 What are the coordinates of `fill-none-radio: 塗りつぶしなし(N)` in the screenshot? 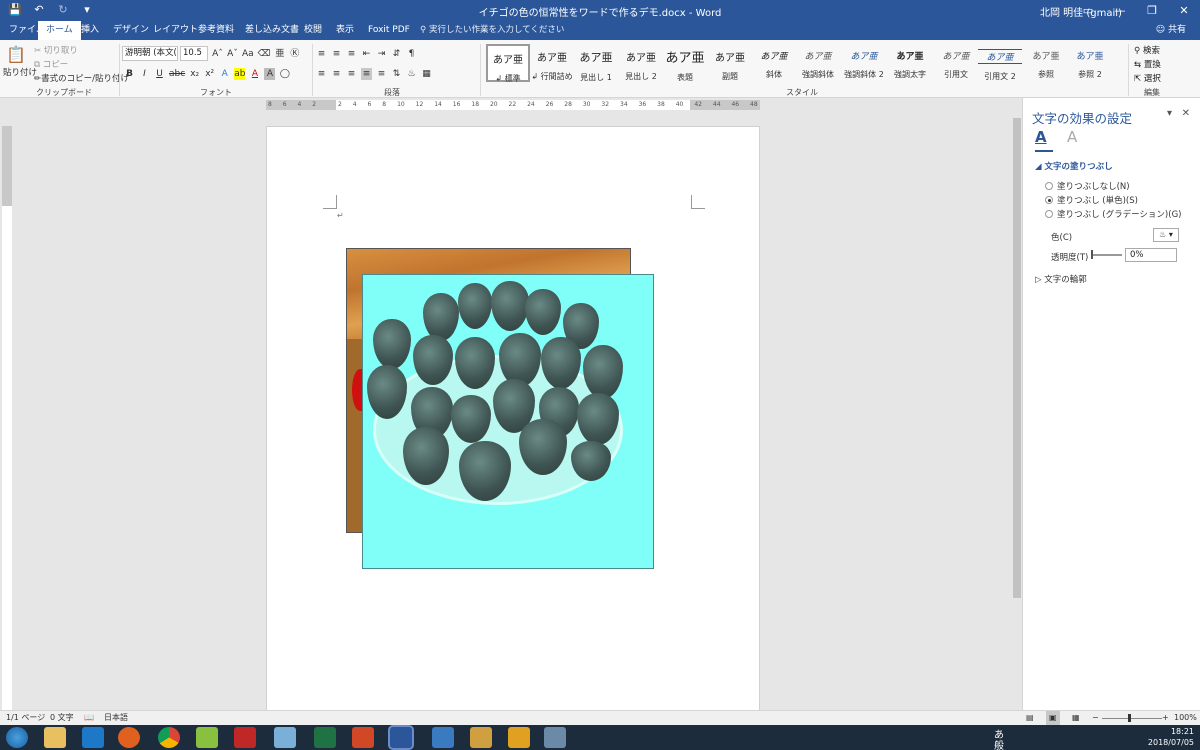 It's located at (1087, 186).